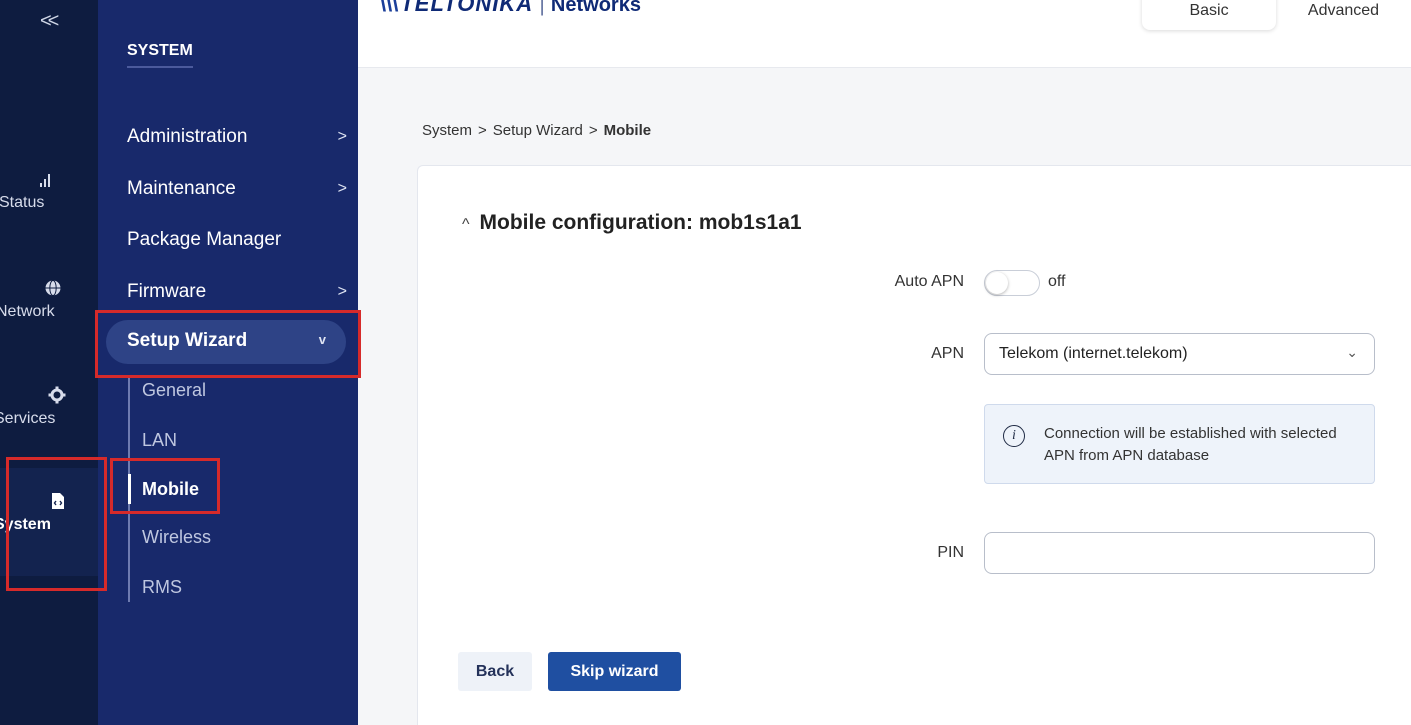  What do you see at coordinates (467, 8) in the screenshot?
I see `logo-brand: TELTONIKA` at bounding box center [467, 8].